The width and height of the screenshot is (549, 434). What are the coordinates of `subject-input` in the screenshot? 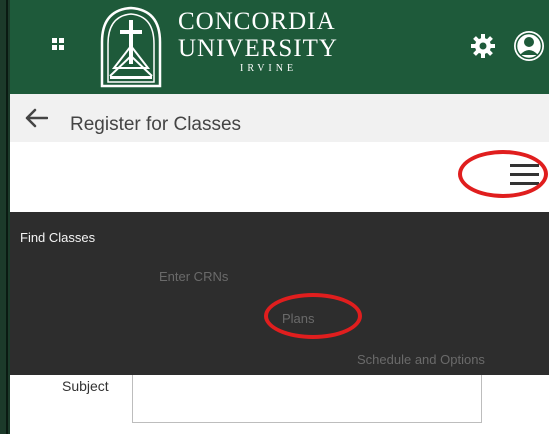 It's located at (307, 399).